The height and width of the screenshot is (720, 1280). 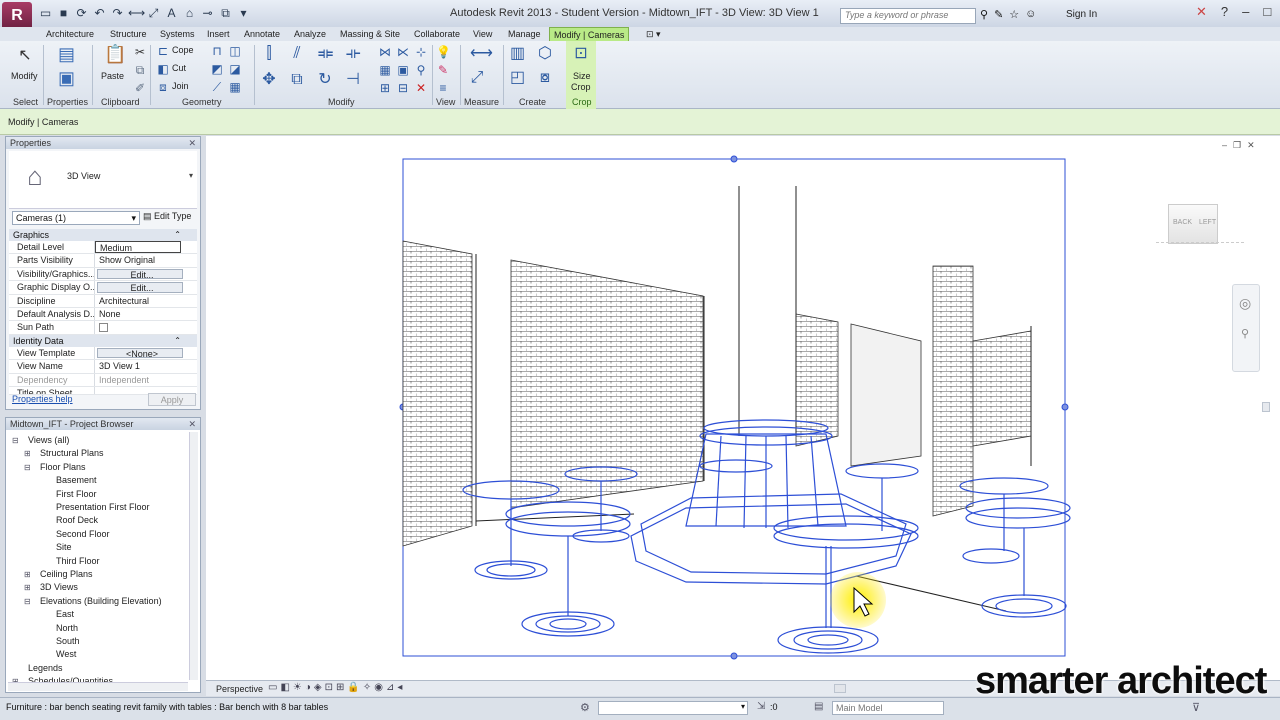 I want to click on properties-help-link: Properties help, so click(x=42, y=399).